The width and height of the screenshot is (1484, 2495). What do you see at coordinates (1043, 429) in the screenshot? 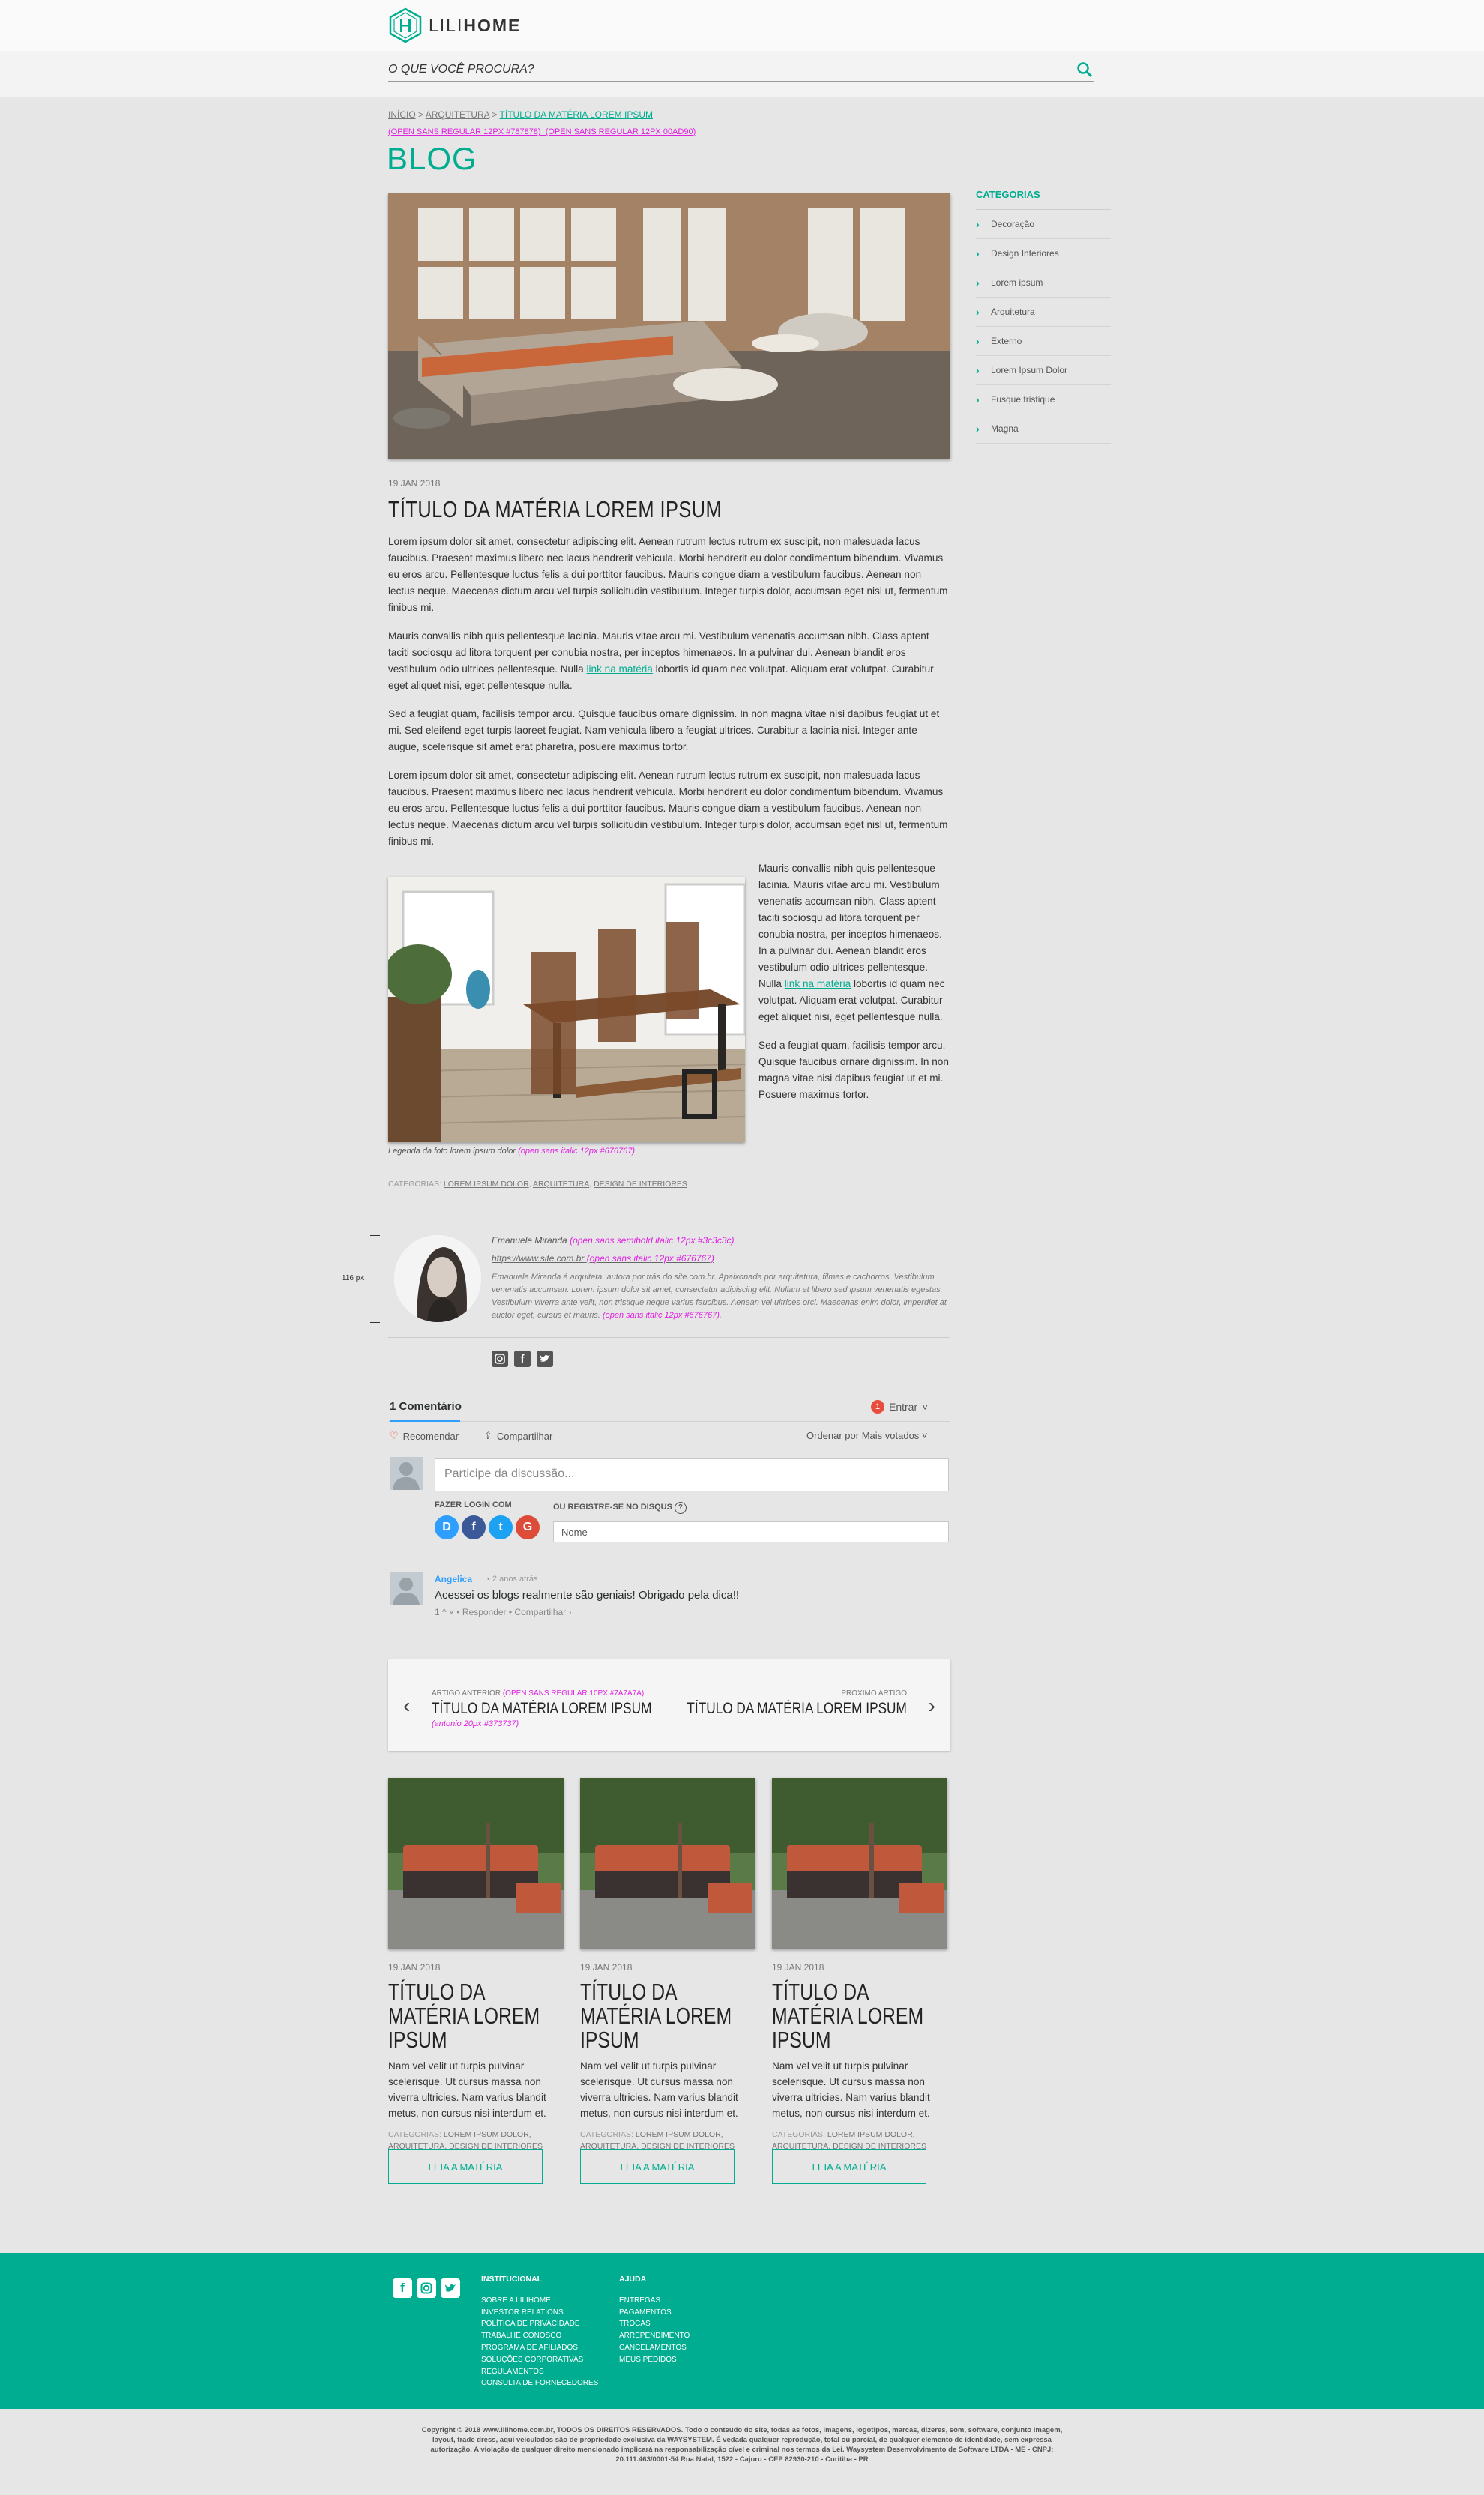
I see `sidebar-item-magna: › Magna` at bounding box center [1043, 429].